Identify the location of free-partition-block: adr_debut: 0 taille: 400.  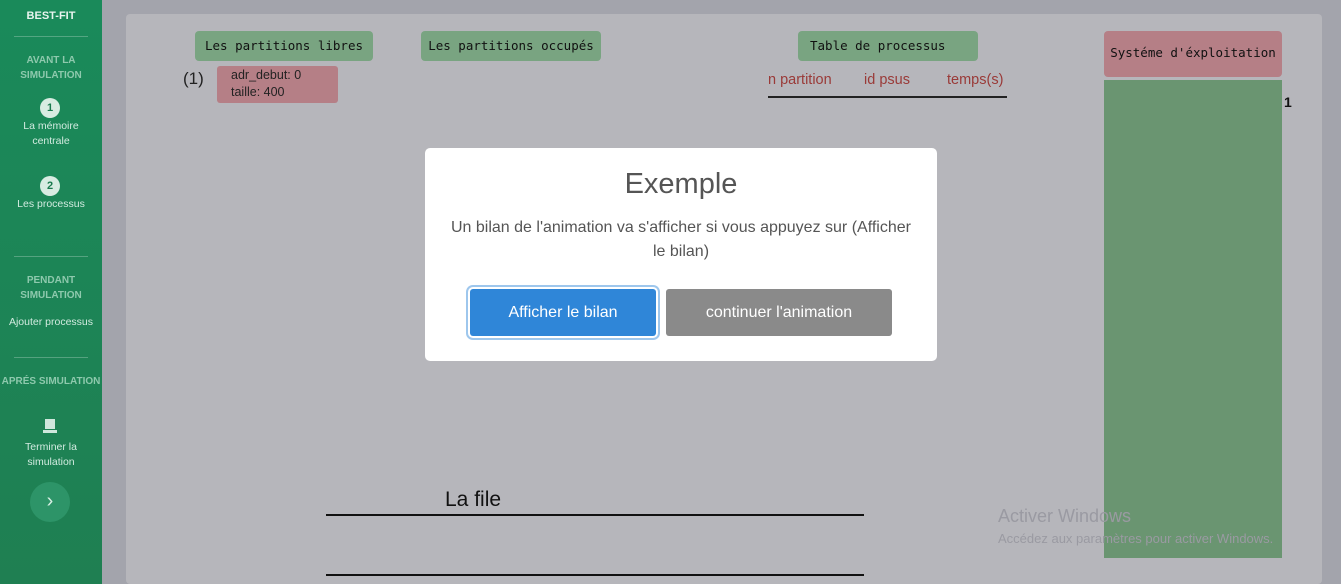
(277, 84).